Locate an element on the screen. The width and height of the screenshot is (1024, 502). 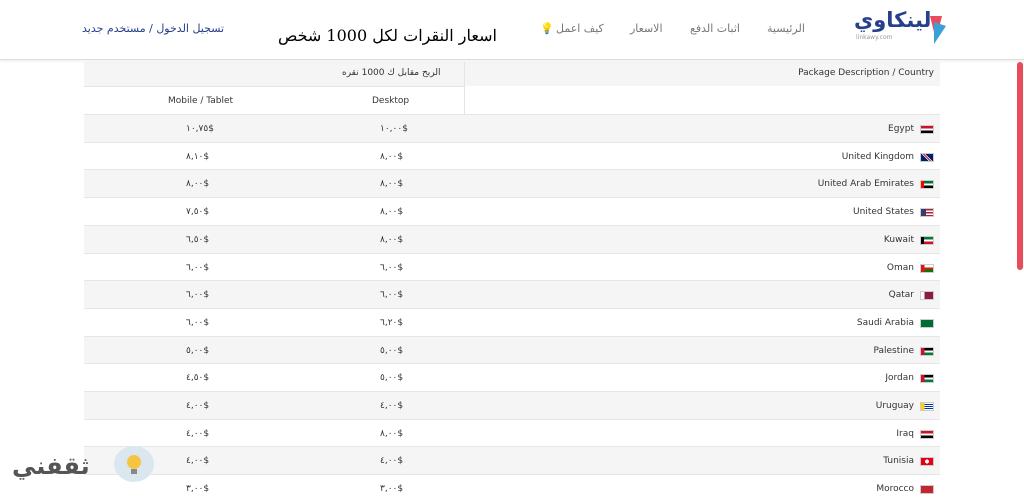
country-name: United Arab Emirates is located at coordinates (865, 184).